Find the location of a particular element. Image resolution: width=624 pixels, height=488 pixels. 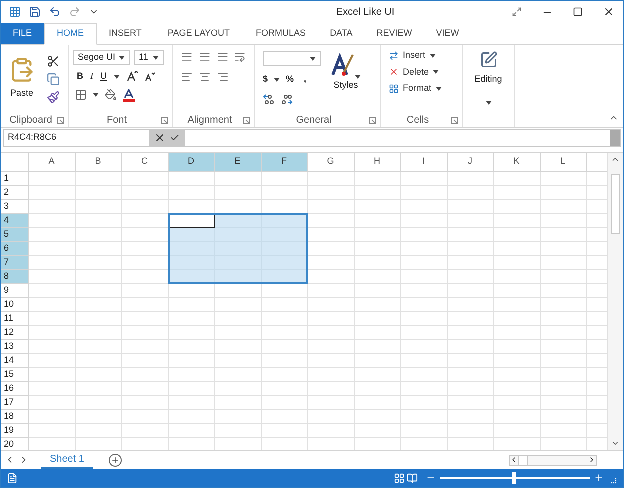

row-header: 10 is located at coordinates (15, 305).